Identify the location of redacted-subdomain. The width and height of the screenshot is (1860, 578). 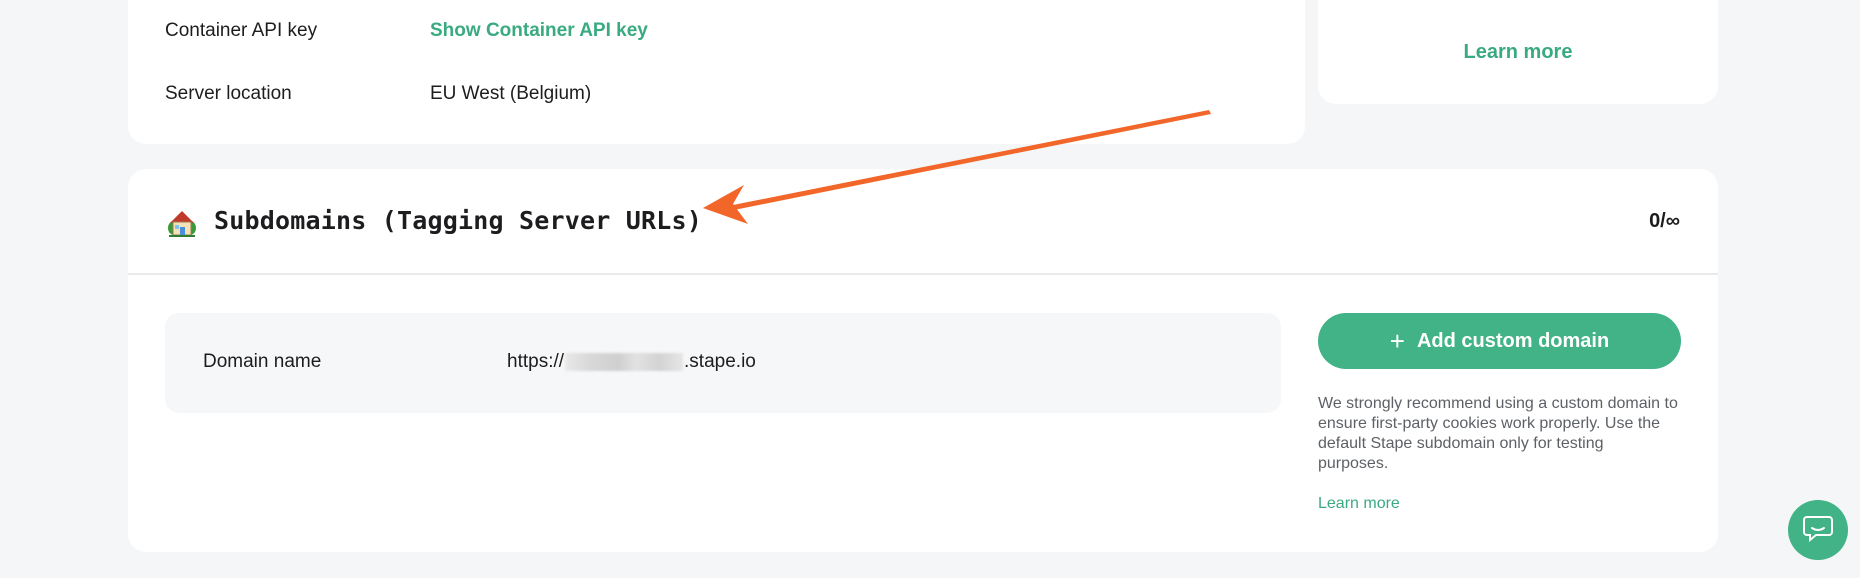
(624, 362).